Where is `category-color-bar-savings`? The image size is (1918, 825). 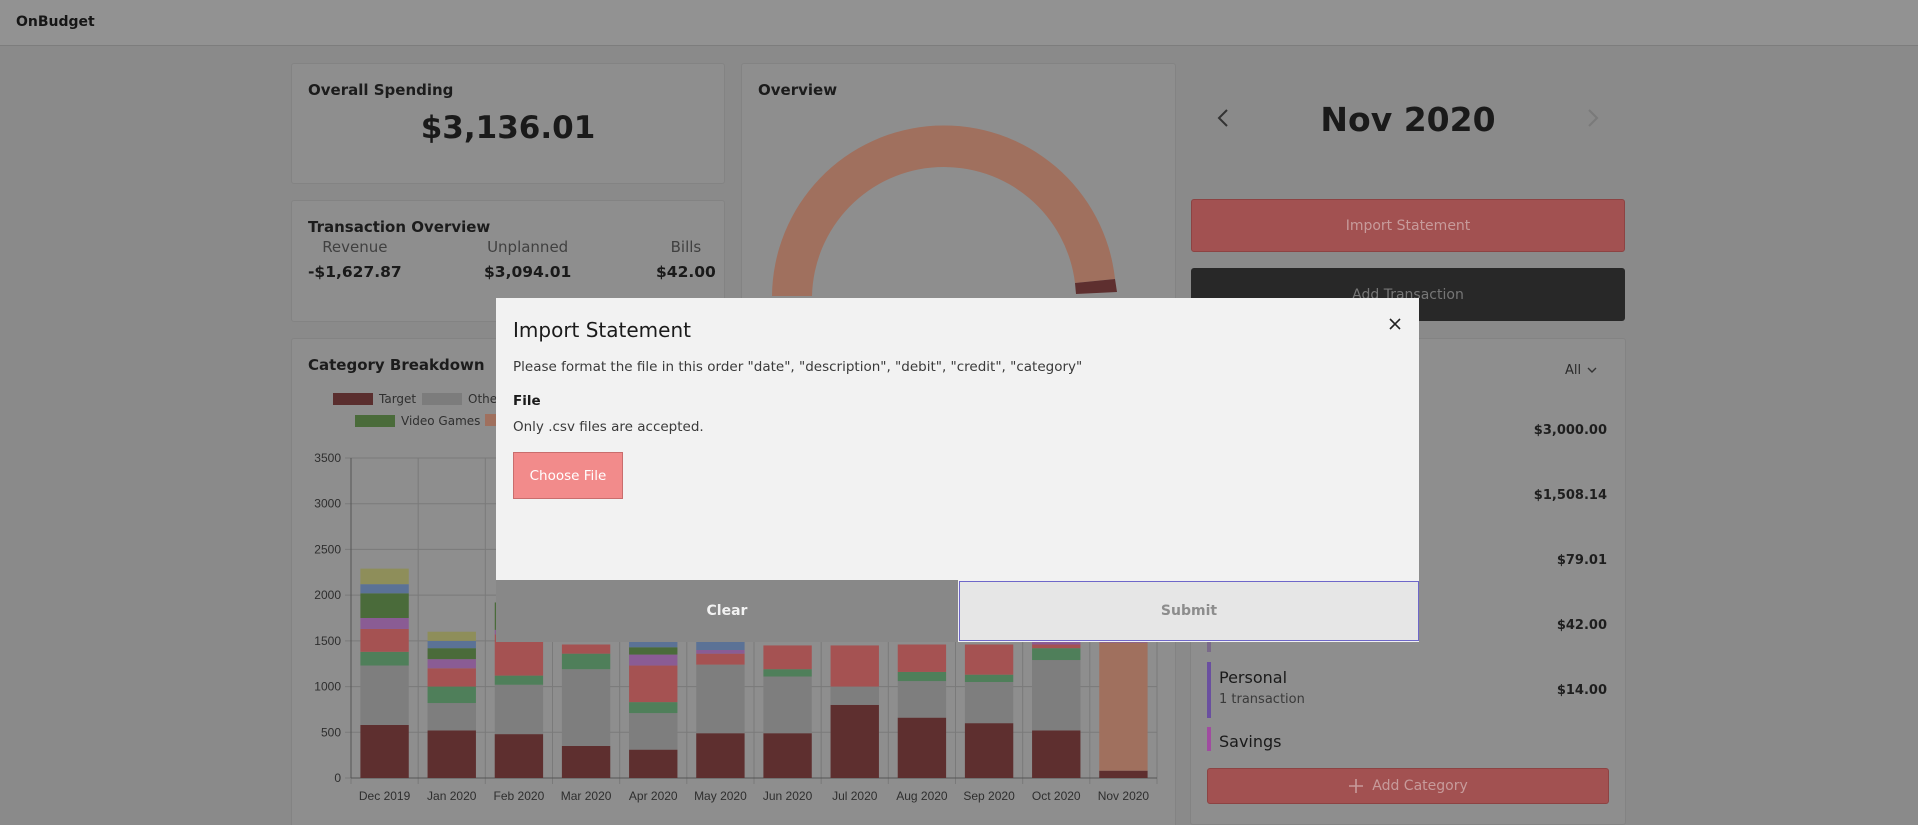
category-color-bar-savings is located at coordinates (1209, 739).